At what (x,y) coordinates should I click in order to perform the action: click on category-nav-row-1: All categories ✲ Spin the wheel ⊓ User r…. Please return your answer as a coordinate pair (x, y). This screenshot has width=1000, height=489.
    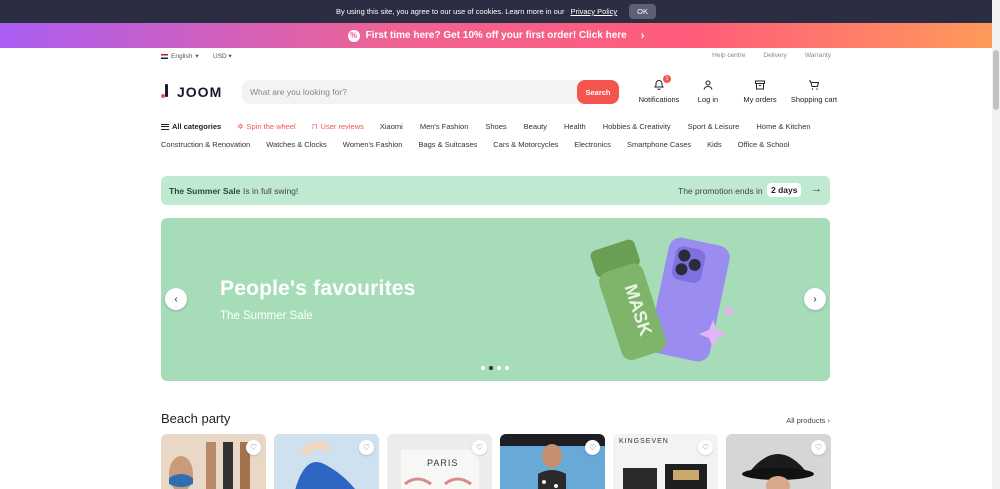
    Looking at the image, I should click on (486, 126).